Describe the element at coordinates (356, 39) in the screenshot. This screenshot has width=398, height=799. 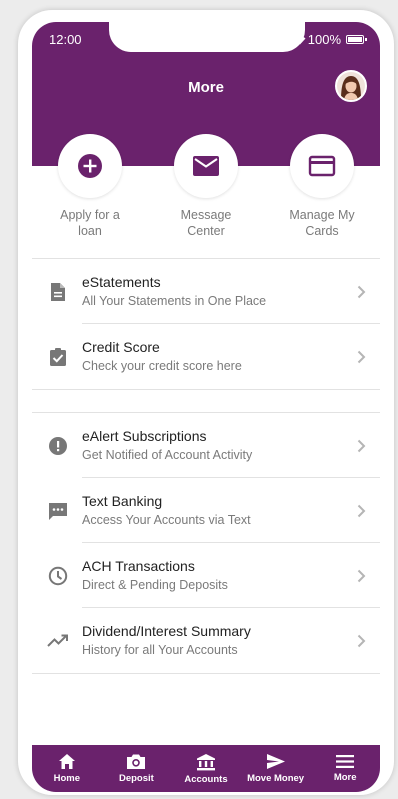
I see `battery-icon` at that location.